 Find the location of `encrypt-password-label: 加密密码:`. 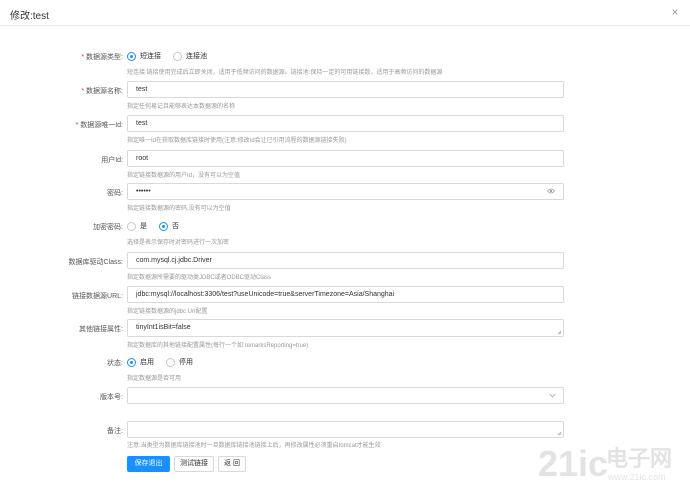

encrypt-password-label: 加密密码: is located at coordinates (108, 227).